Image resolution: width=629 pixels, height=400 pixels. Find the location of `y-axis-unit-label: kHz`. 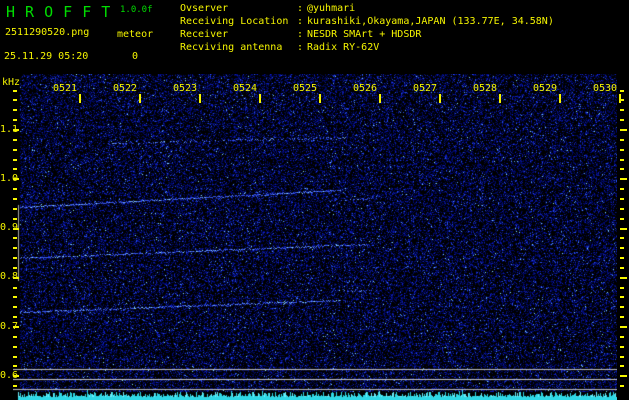

y-axis-unit-label: kHz is located at coordinates (11, 82).